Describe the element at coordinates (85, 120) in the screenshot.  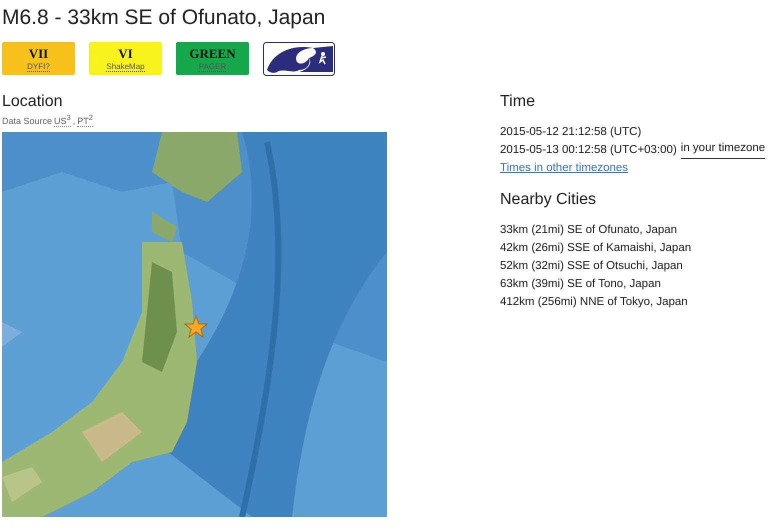
I see `source-link: PT$^{2}$` at that location.